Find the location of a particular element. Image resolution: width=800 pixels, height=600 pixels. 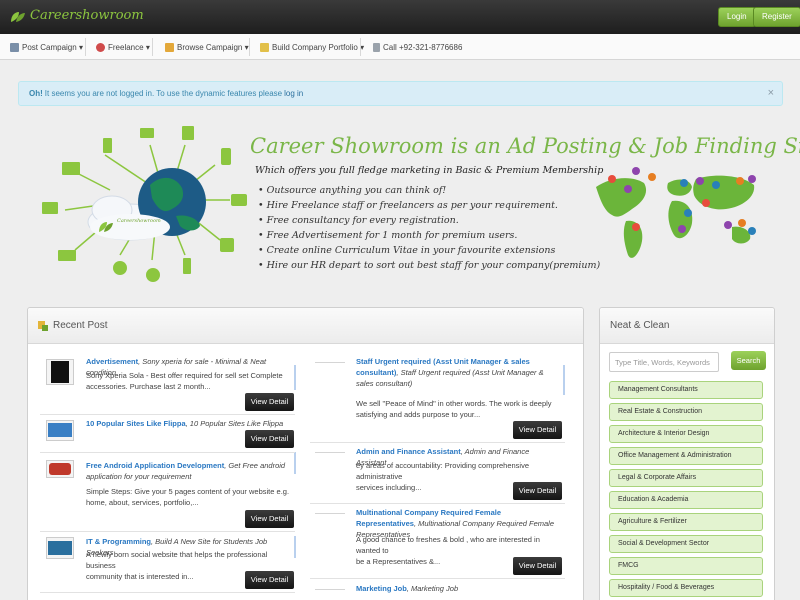

recent-post-title: Recent Post is located at coordinates (80, 325).